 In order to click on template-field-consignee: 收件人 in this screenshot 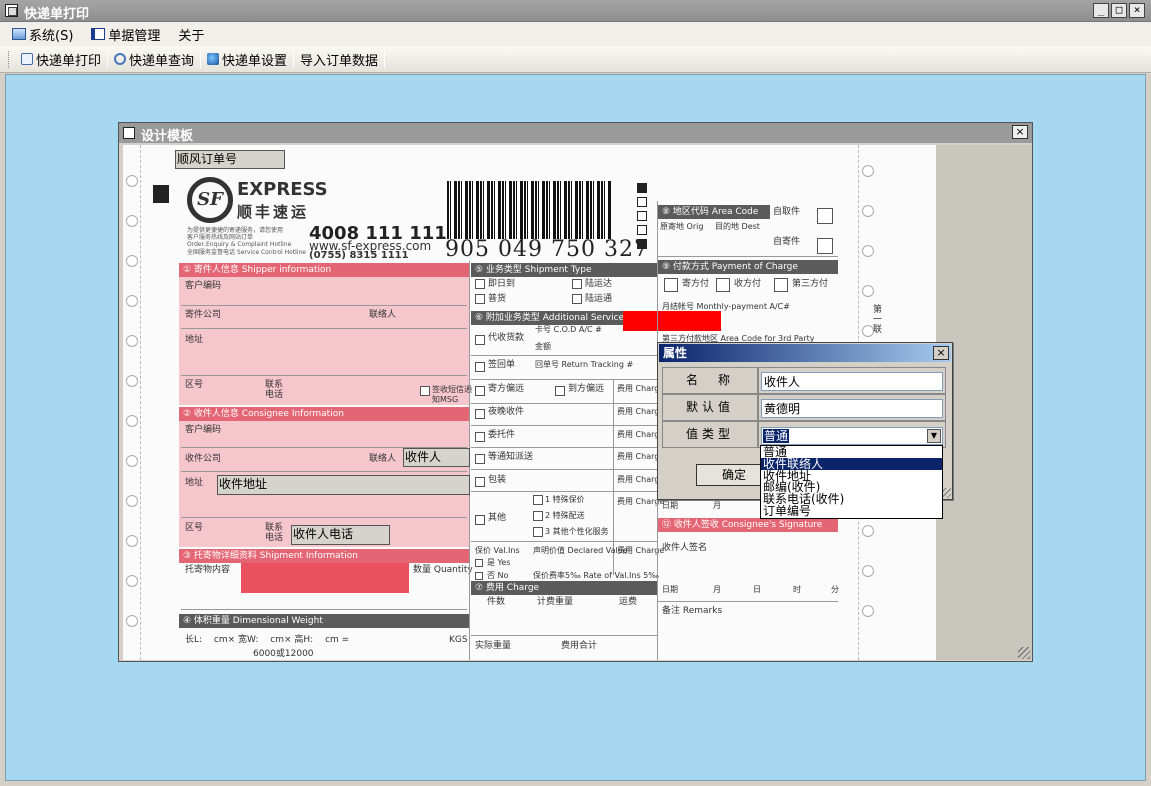, I will do `click(436, 457)`.